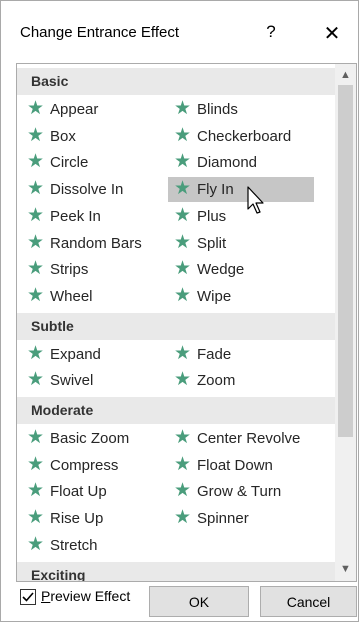 Image resolution: width=359 pixels, height=622 pixels. I want to click on effect-label: Wheel, so click(71, 296).